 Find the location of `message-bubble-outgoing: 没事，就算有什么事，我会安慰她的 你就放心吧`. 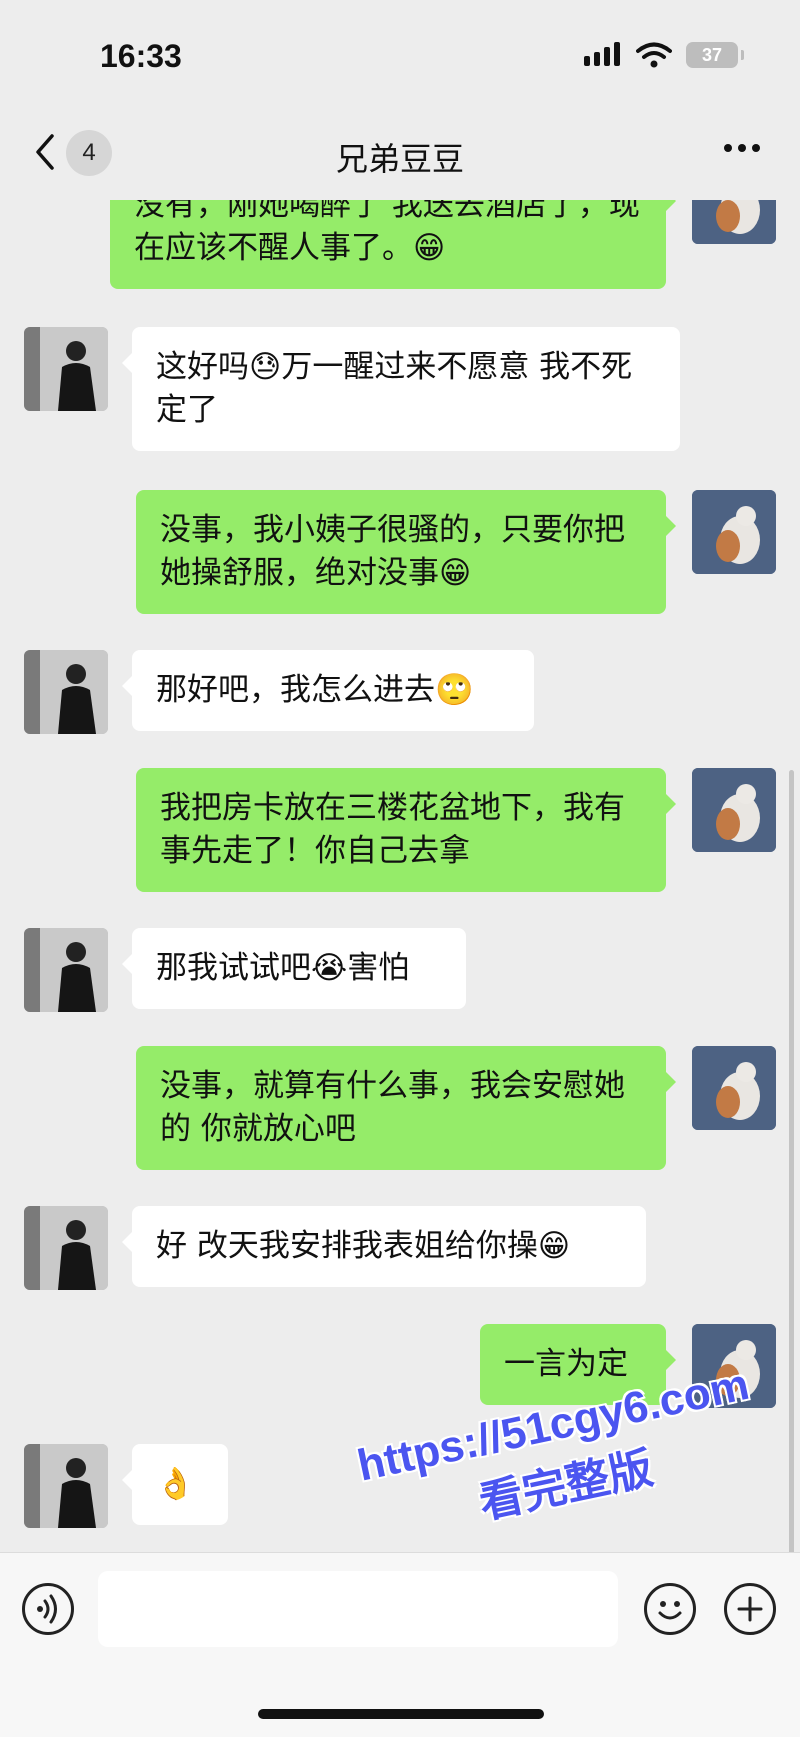

message-bubble-outgoing: 没事，就算有什么事，我会安慰她的 你就放心吧 is located at coordinates (406, 1108).